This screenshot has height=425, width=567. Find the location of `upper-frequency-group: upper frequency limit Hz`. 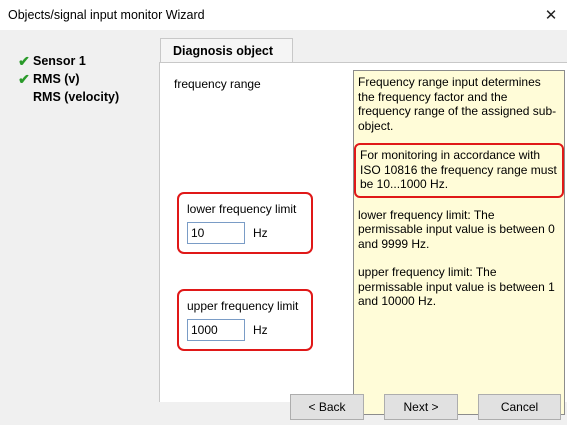

upper-frequency-group: upper frequency limit Hz is located at coordinates (245, 320).